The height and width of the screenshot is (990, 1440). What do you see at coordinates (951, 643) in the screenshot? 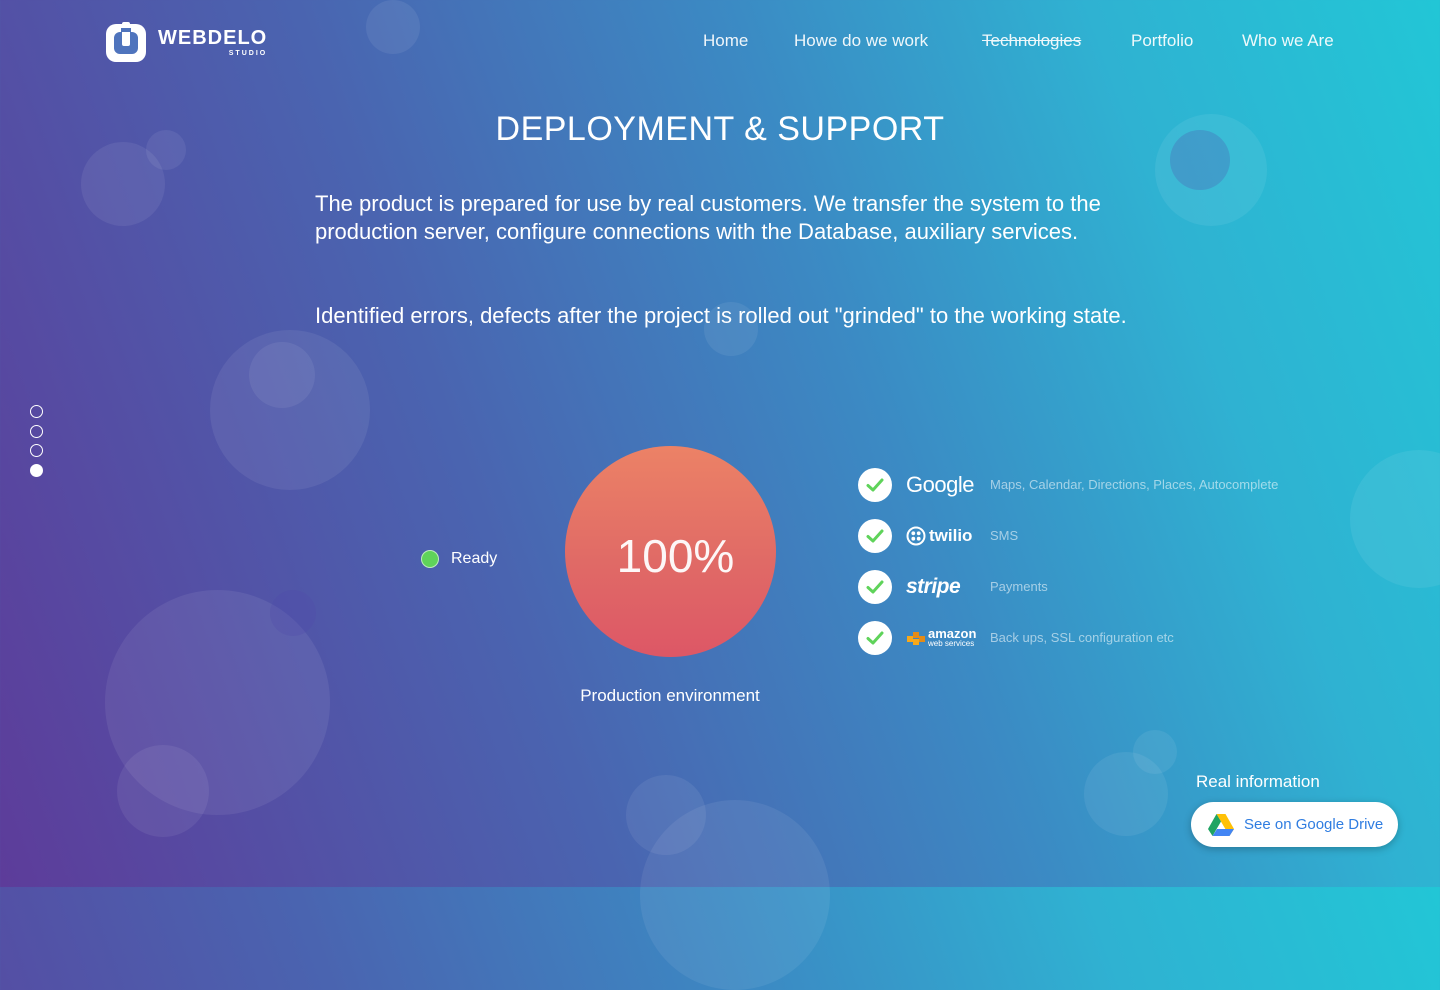
I see `aws-subtitle: web services` at bounding box center [951, 643].